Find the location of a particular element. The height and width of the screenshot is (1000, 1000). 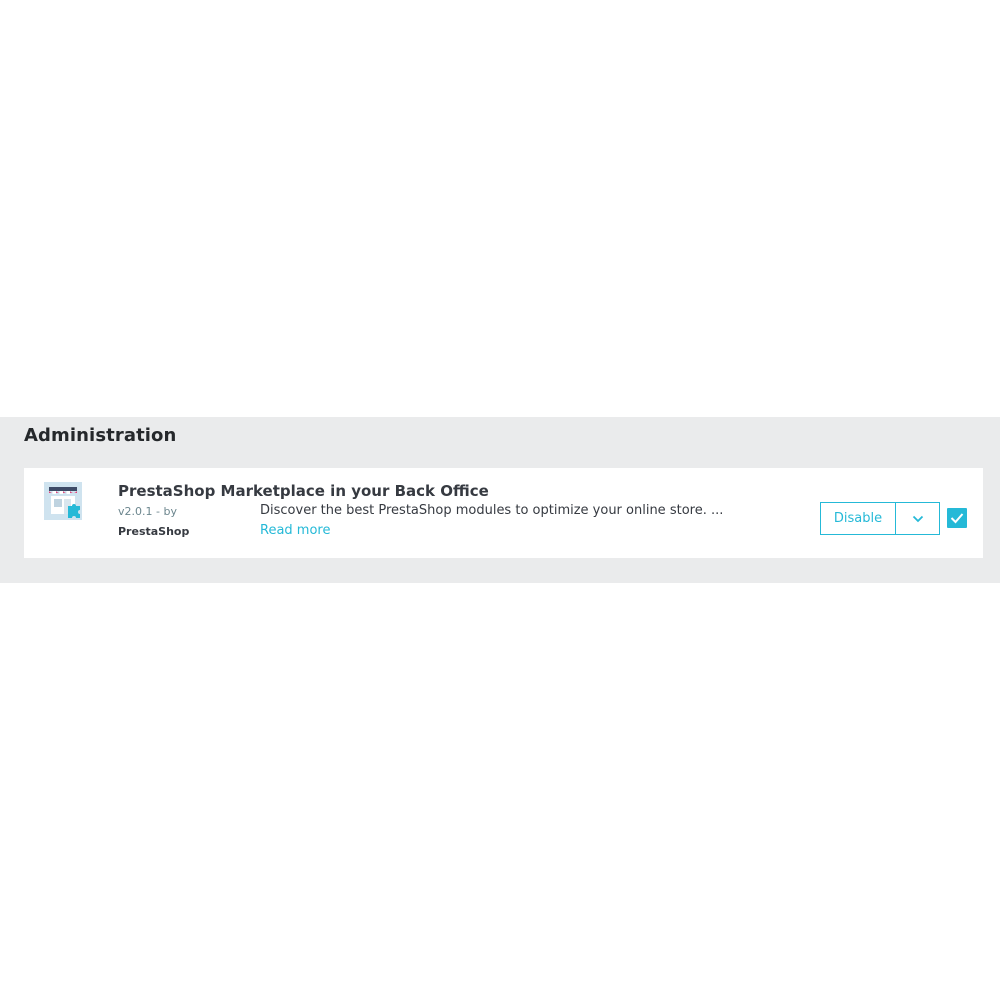

module-action-group: Disable is located at coordinates (880, 518).